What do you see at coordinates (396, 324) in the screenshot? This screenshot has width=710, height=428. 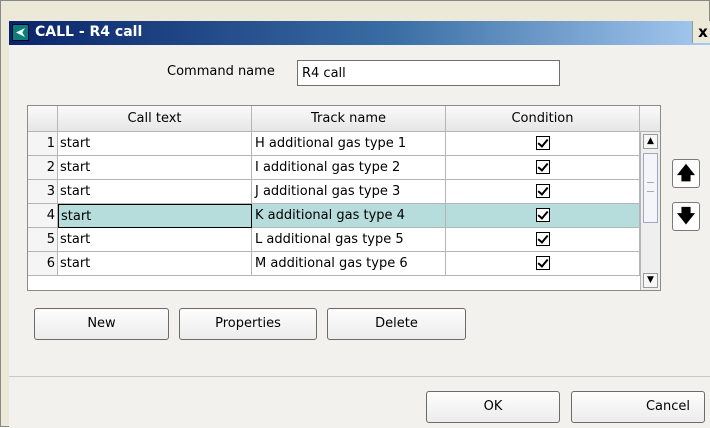 I see `delete-button: Delete` at bounding box center [396, 324].